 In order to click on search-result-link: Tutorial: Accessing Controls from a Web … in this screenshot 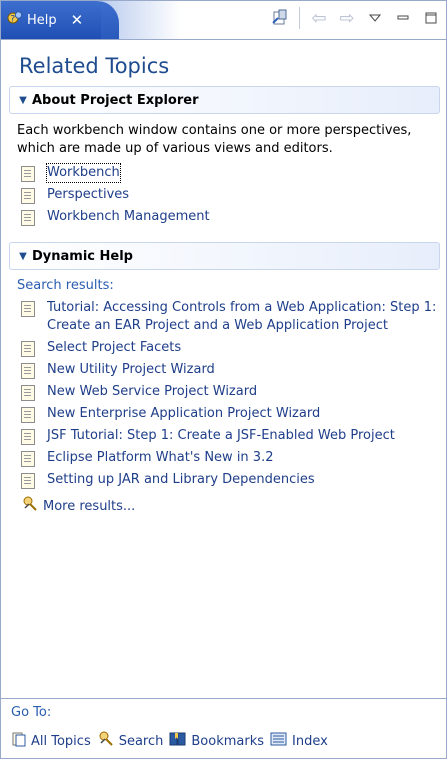, I will do `click(243, 317)`.